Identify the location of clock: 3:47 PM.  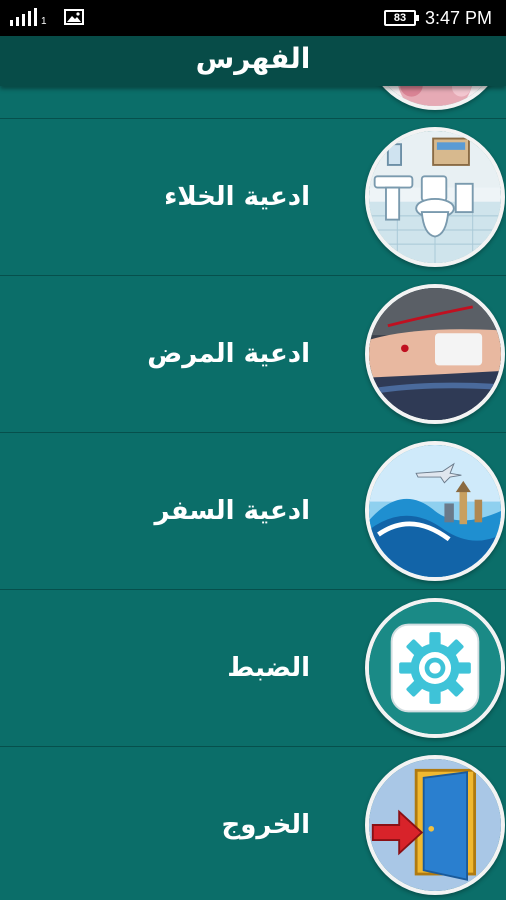
(459, 18).